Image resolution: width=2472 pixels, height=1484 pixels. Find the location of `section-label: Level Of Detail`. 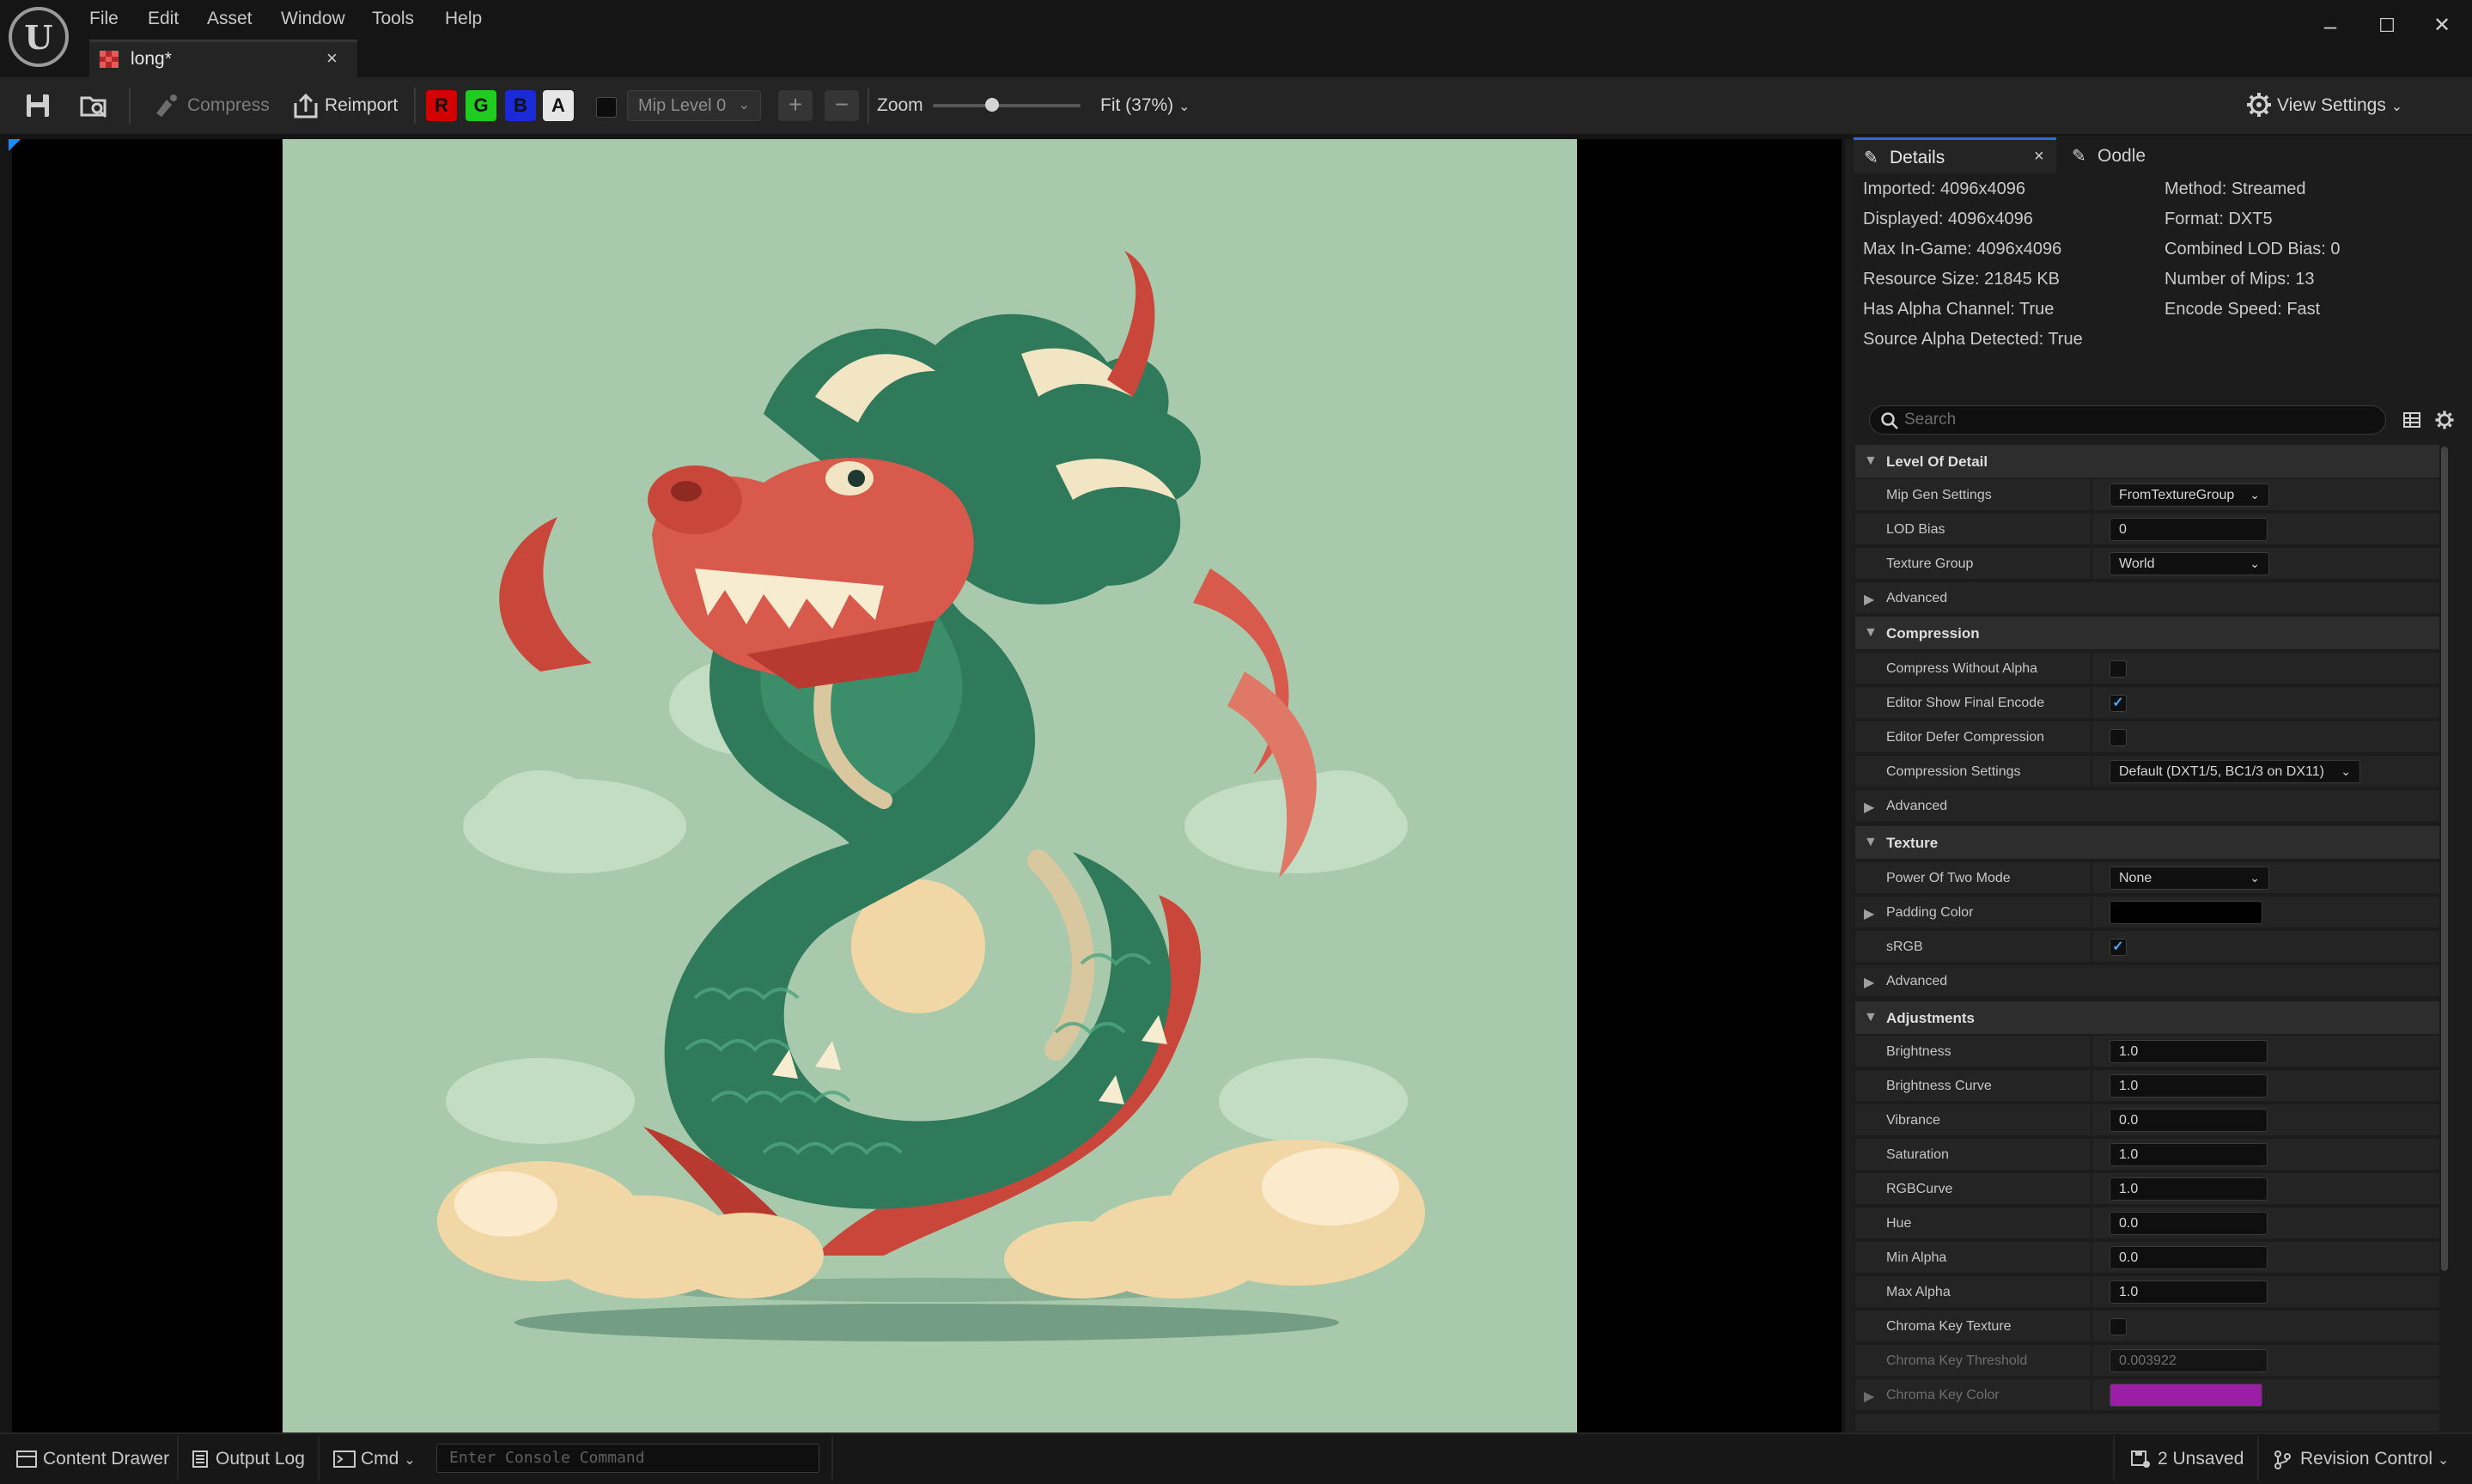

section-label: Level Of Detail is located at coordinates (1937, 462).